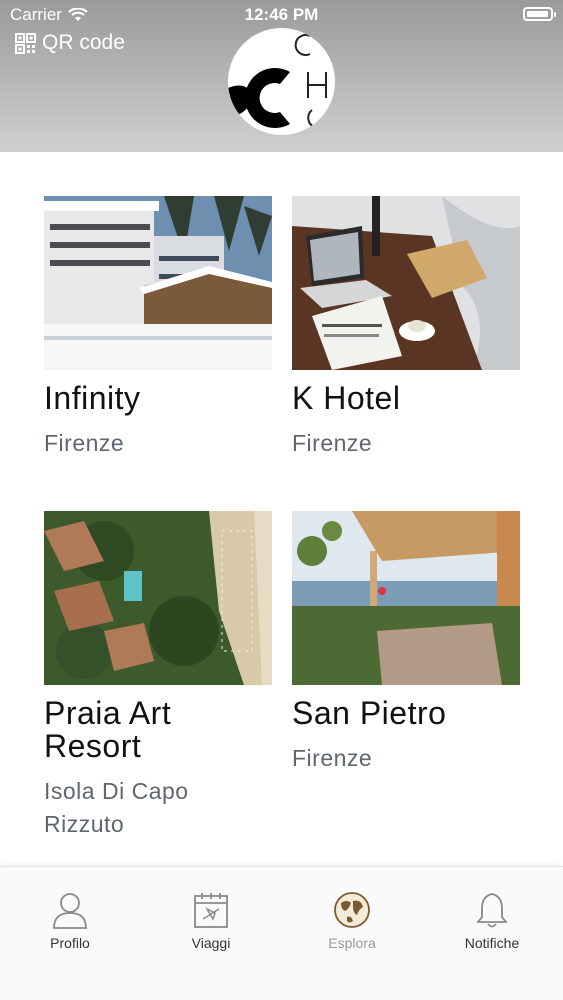 This screenshot has width=563, height=1000. I want to click on hotel-name: Infinity, so click(92, 398).